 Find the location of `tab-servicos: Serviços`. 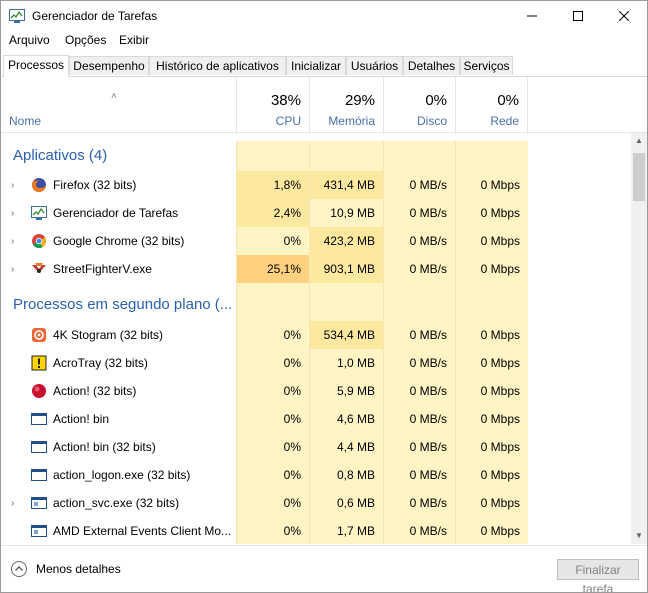

tab-servicos: Serviços is located at coordinates (486, 65).